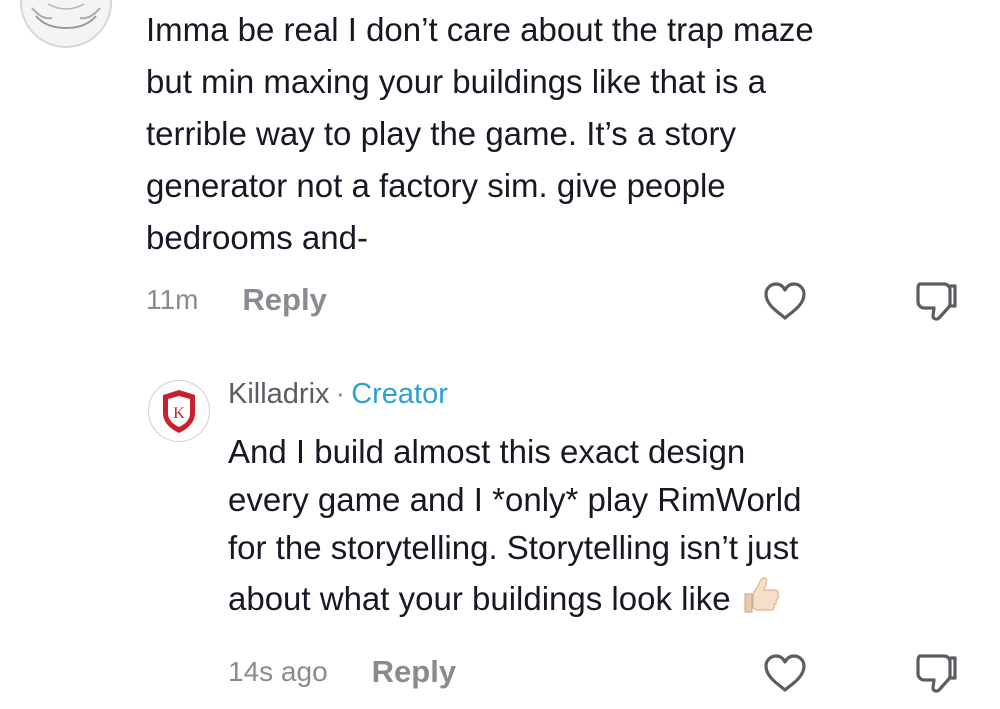 The height and width of the screenshot is (709, 1000). Describe the element at coordinates (278, 671) in the screenshot. I see `reply-timestamp: 14s ago` at that location.